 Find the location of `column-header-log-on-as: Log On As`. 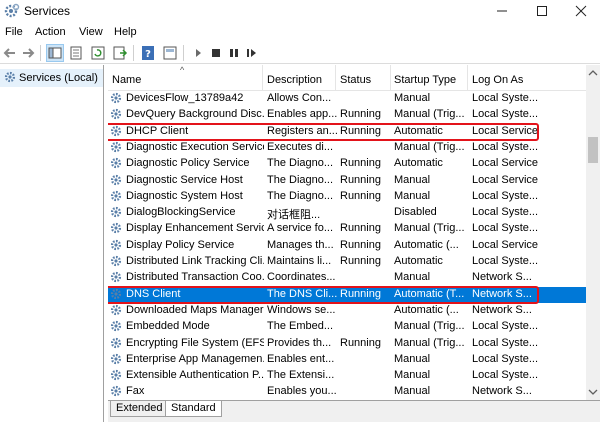

column-header-log-on-as: Log On As is located at coordinates (527, 78).